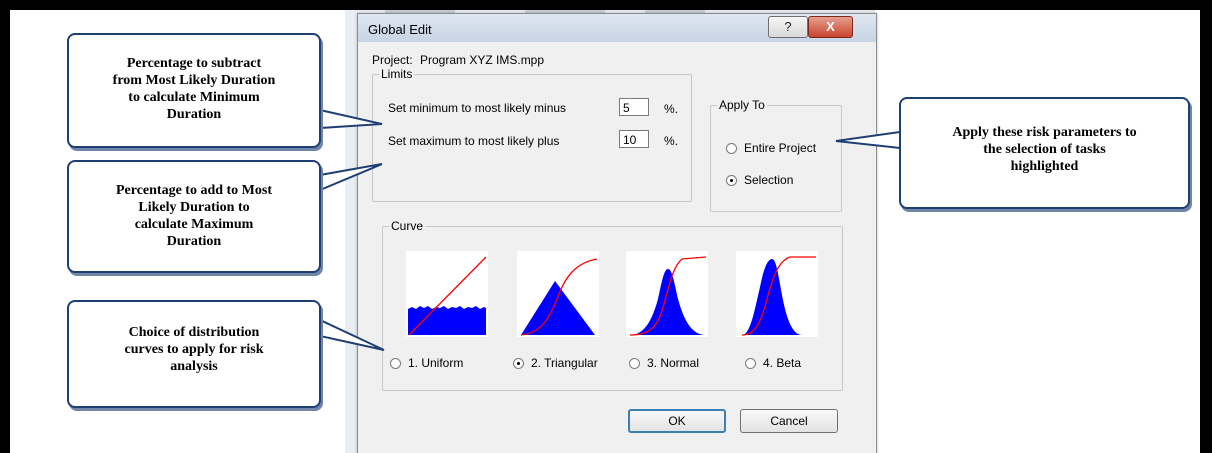 This screenshot has width=1212, height=453. I want to click on callout-line: curves to apply for risk, so click(194, 349).